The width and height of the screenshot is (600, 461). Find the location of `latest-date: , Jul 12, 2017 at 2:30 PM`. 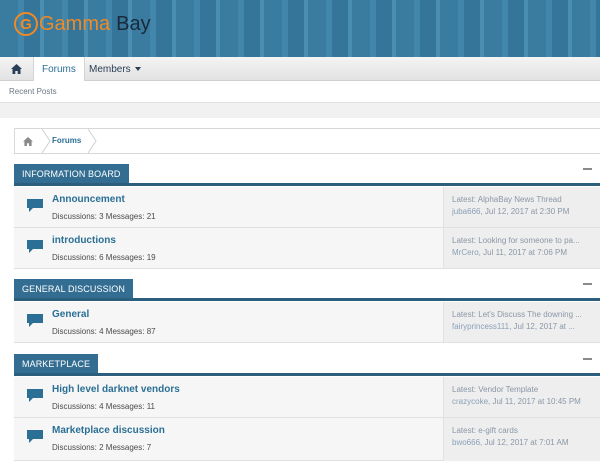

latest-date: , Jul 12, 2017 at 2:30 PM is located at coordinates (525, 211).